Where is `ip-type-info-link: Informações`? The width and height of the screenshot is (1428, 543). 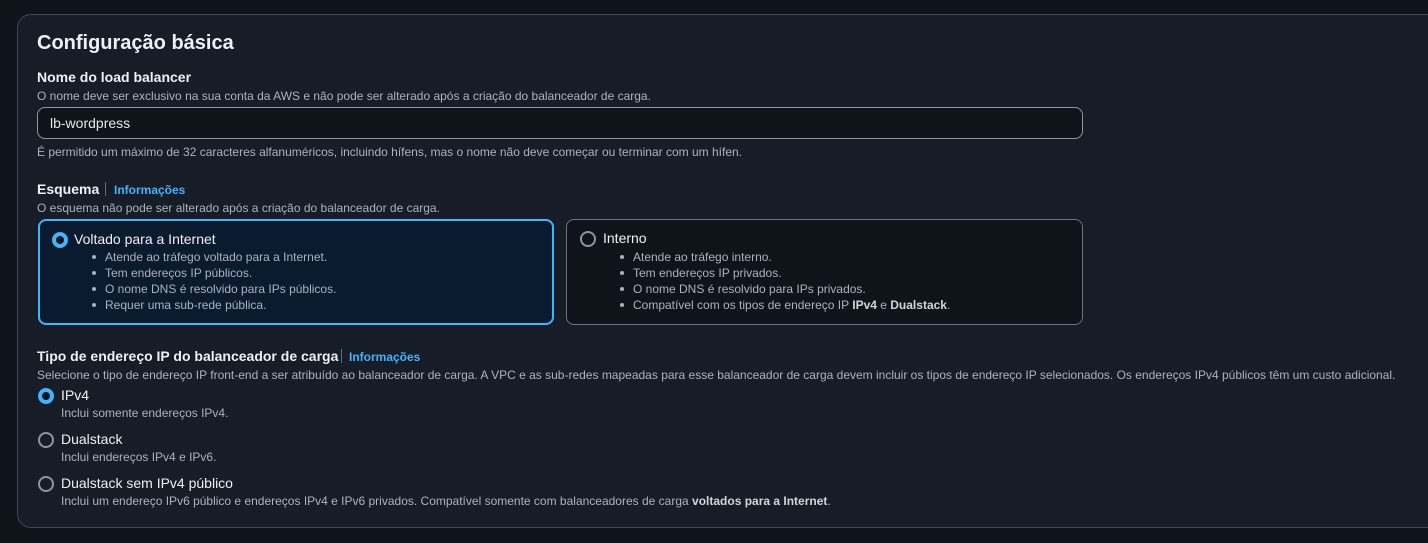
ip-type-info-link: Informações is located at coordinates (384, 357).